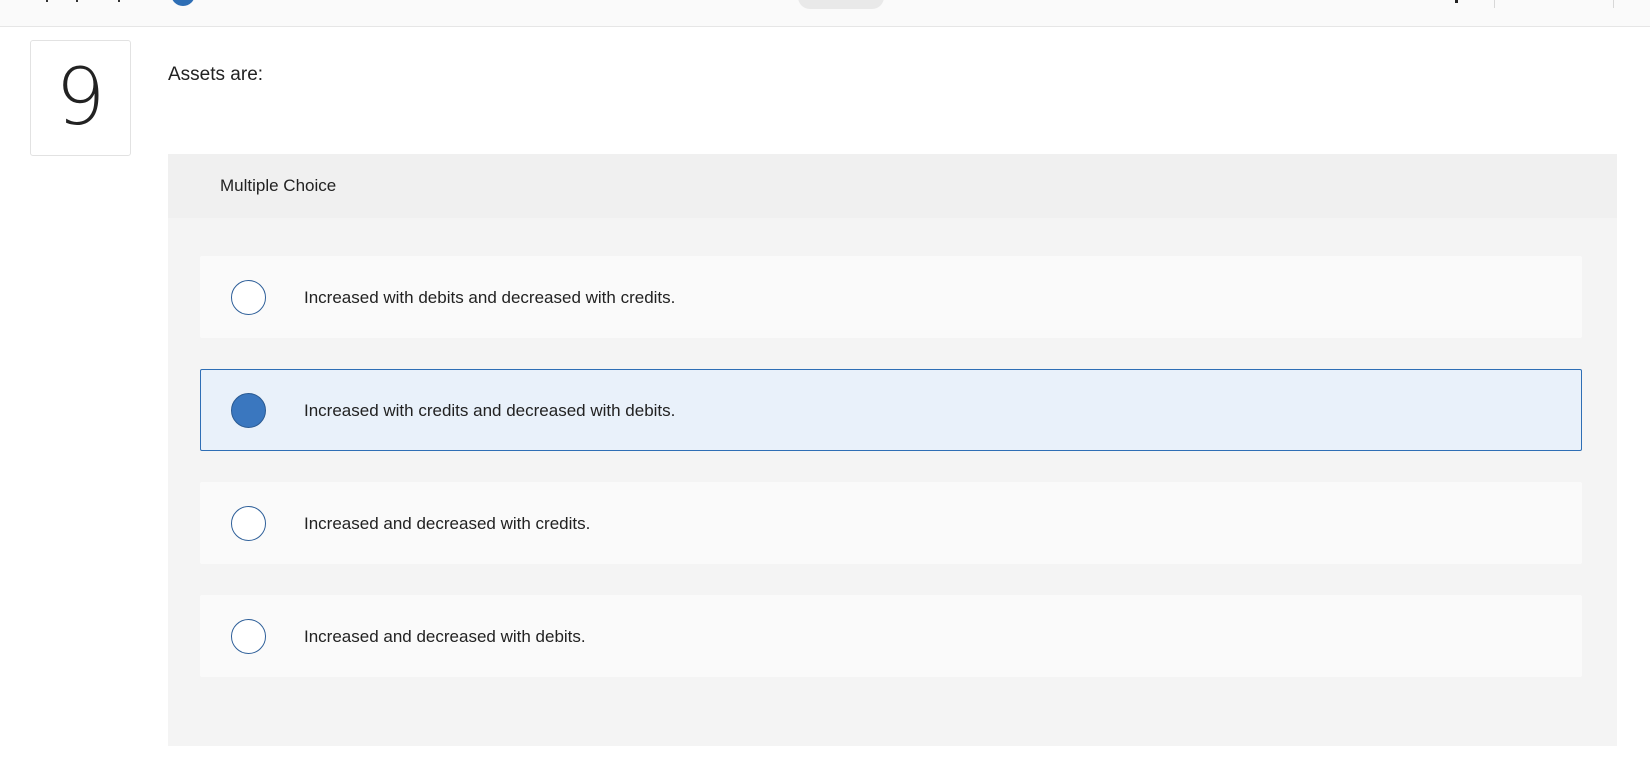 The width and height of the screenshot is (1650, 777). What do you see at coordinates (445, 636) in the screenshot?
I see `answer-option-text: Increased and decreased with debits.` at bounding box center [445, 636].